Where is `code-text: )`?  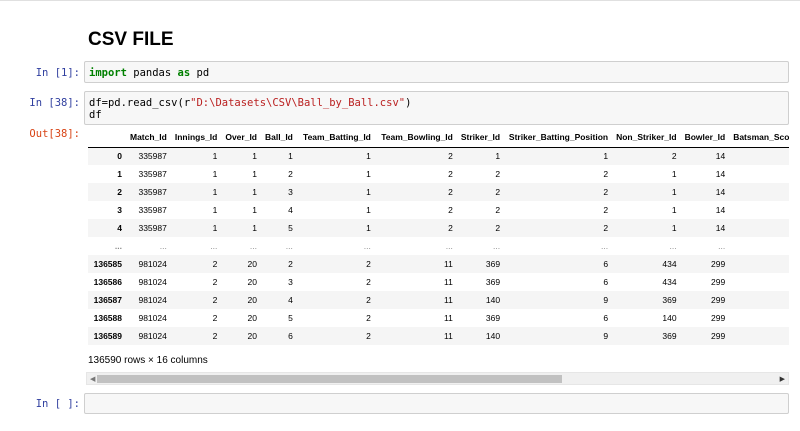
code-text: ) is located at coordinates (408, 103).